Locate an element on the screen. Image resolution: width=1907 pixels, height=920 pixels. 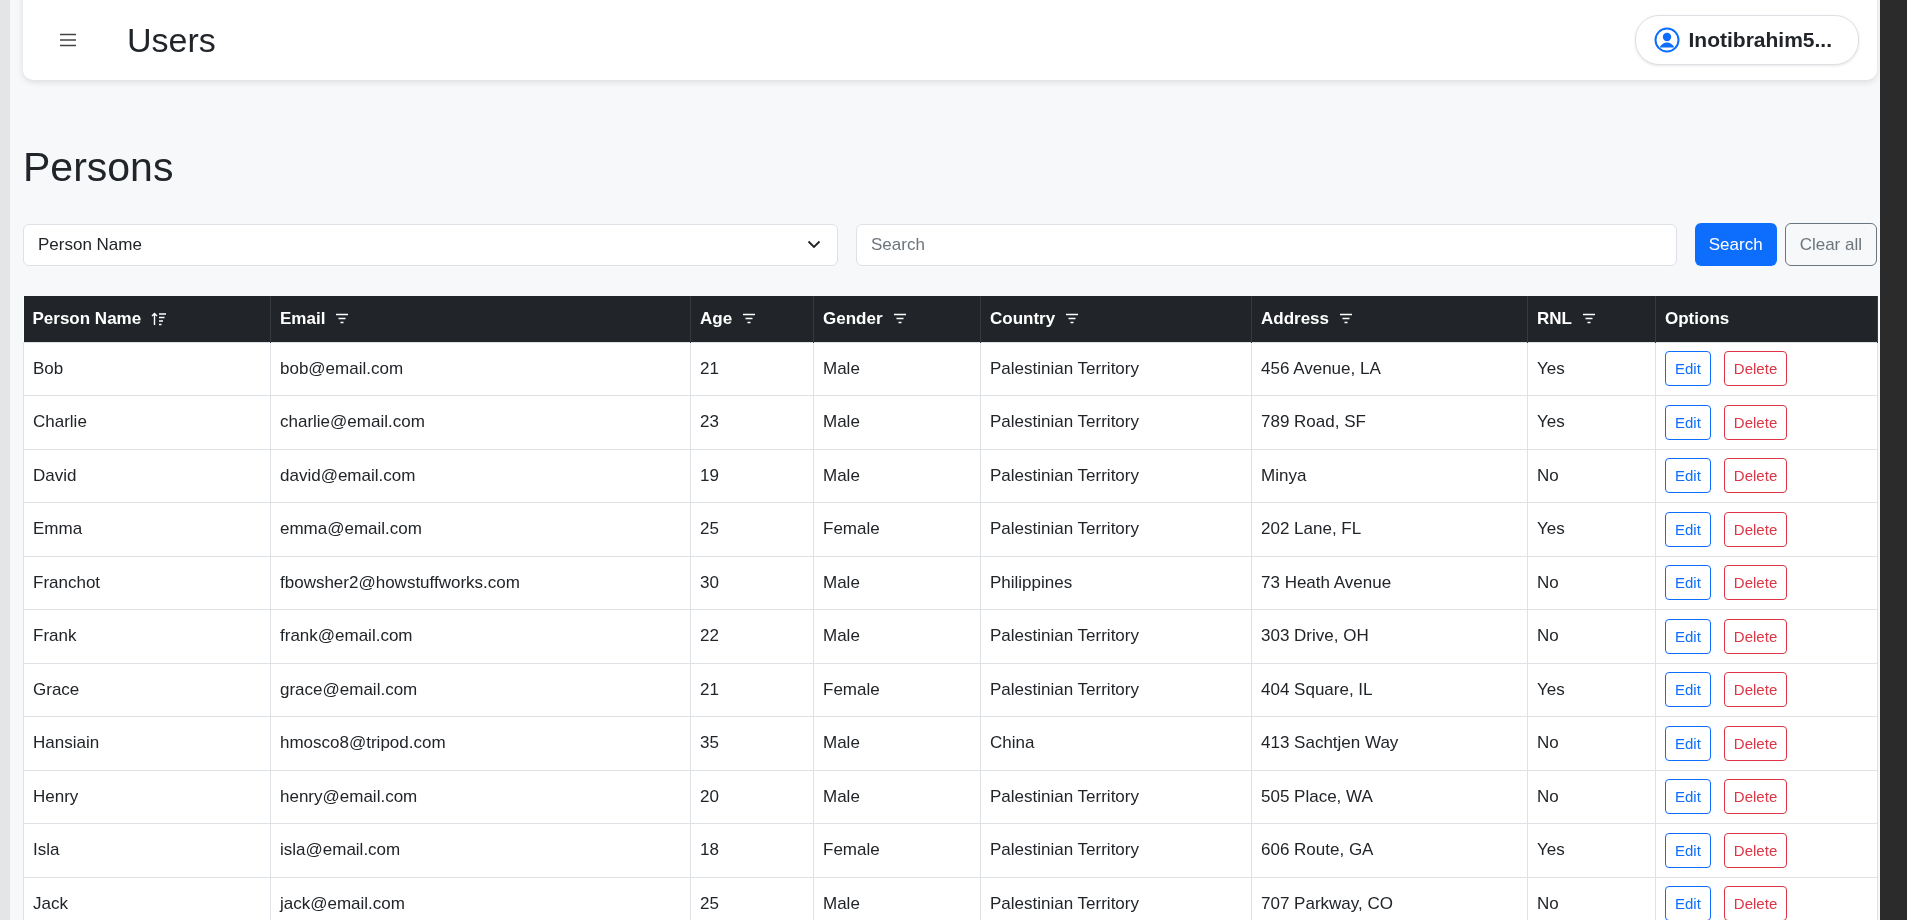
column-header: Options is located at coordinates (1766, 319).